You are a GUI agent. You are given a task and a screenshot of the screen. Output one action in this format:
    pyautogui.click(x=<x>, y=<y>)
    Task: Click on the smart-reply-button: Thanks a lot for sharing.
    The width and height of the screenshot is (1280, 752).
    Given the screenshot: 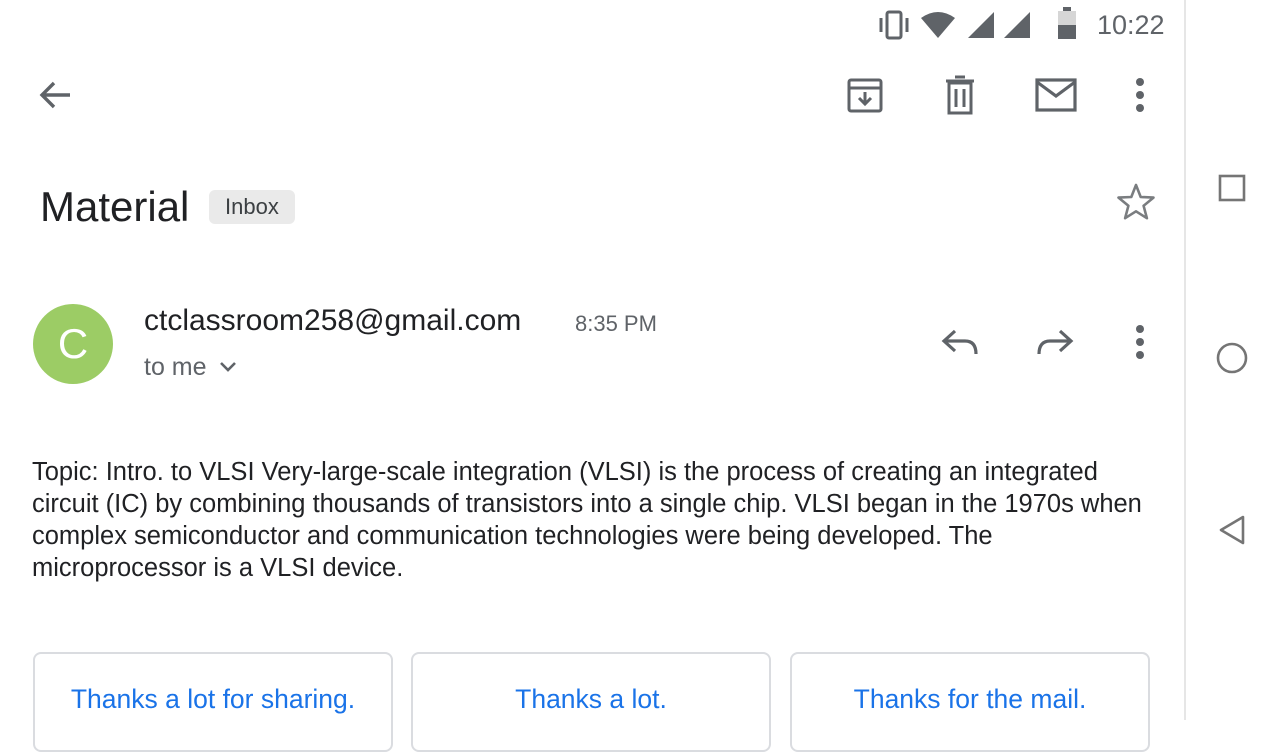 What is the action you would take?
    pyautogui.click(x=213, y=702)
    